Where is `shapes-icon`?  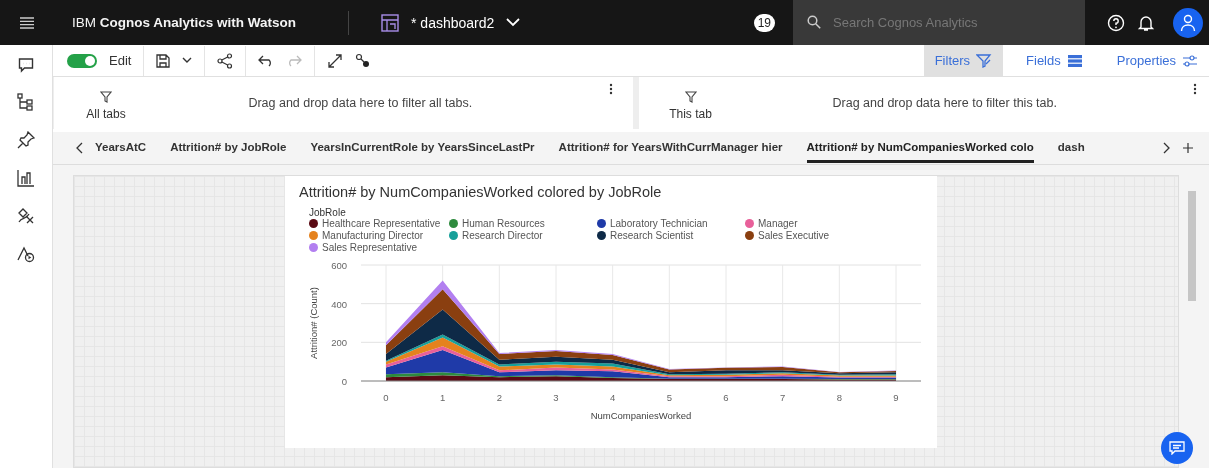 shapes-icon is located at coordinates (26, 216).